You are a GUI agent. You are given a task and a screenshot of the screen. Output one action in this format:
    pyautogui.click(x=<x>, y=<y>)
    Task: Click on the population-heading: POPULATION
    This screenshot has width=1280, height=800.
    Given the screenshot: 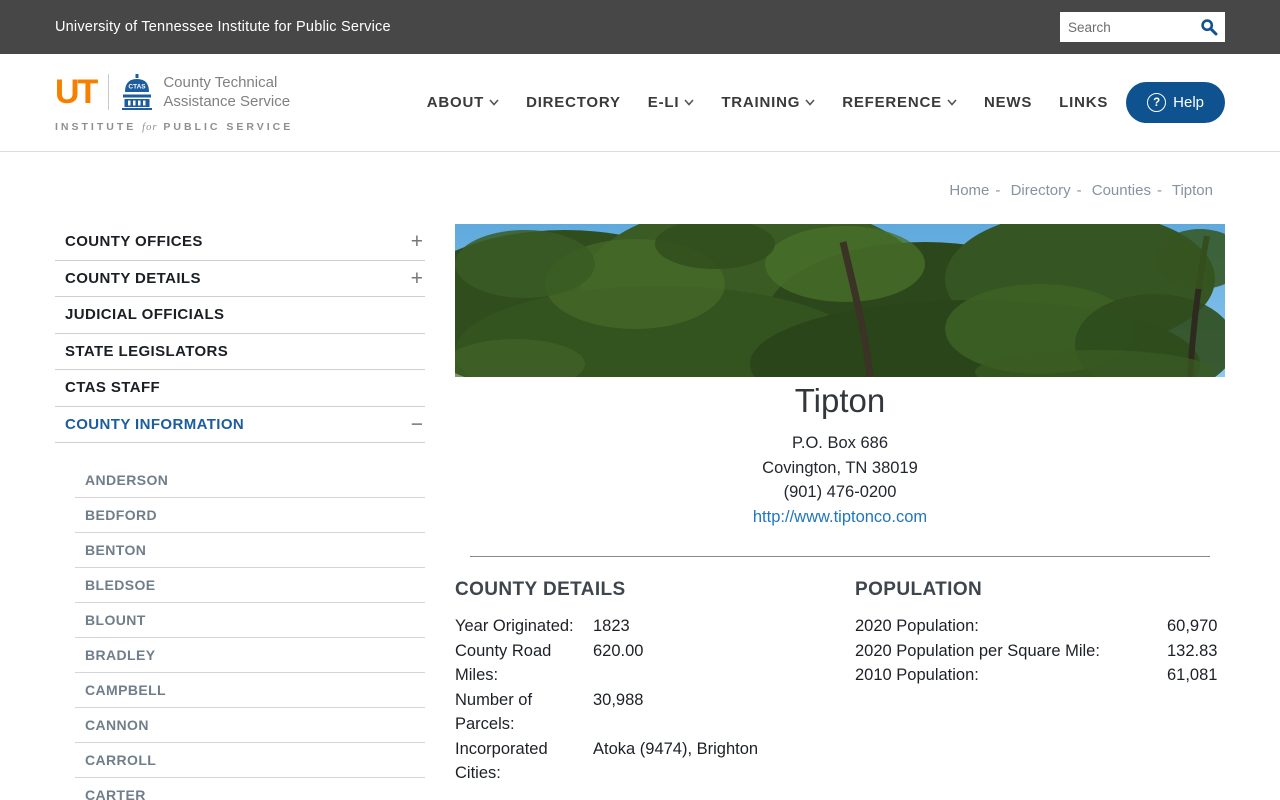 What is the action you would take?
    pyautogui.click(x=919, y=589)
    